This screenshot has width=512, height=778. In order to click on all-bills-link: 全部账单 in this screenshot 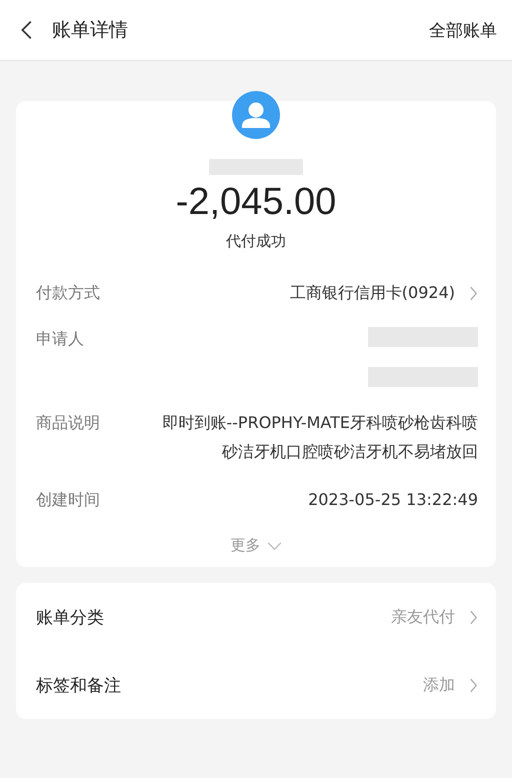, I will do `click(463, 30)`.